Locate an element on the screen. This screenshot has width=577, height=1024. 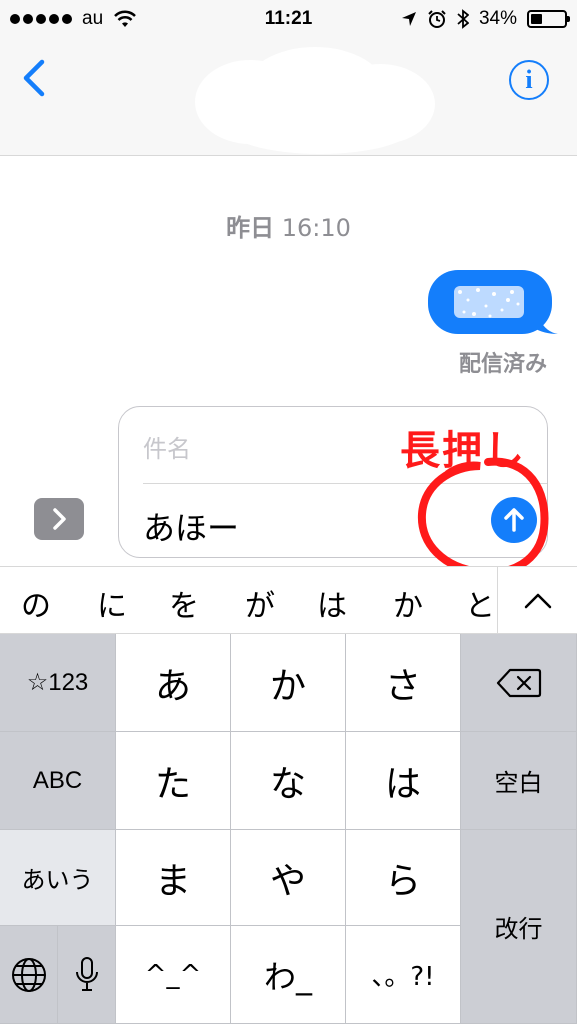
candidate-item: を is located at coordinates (184, 603).